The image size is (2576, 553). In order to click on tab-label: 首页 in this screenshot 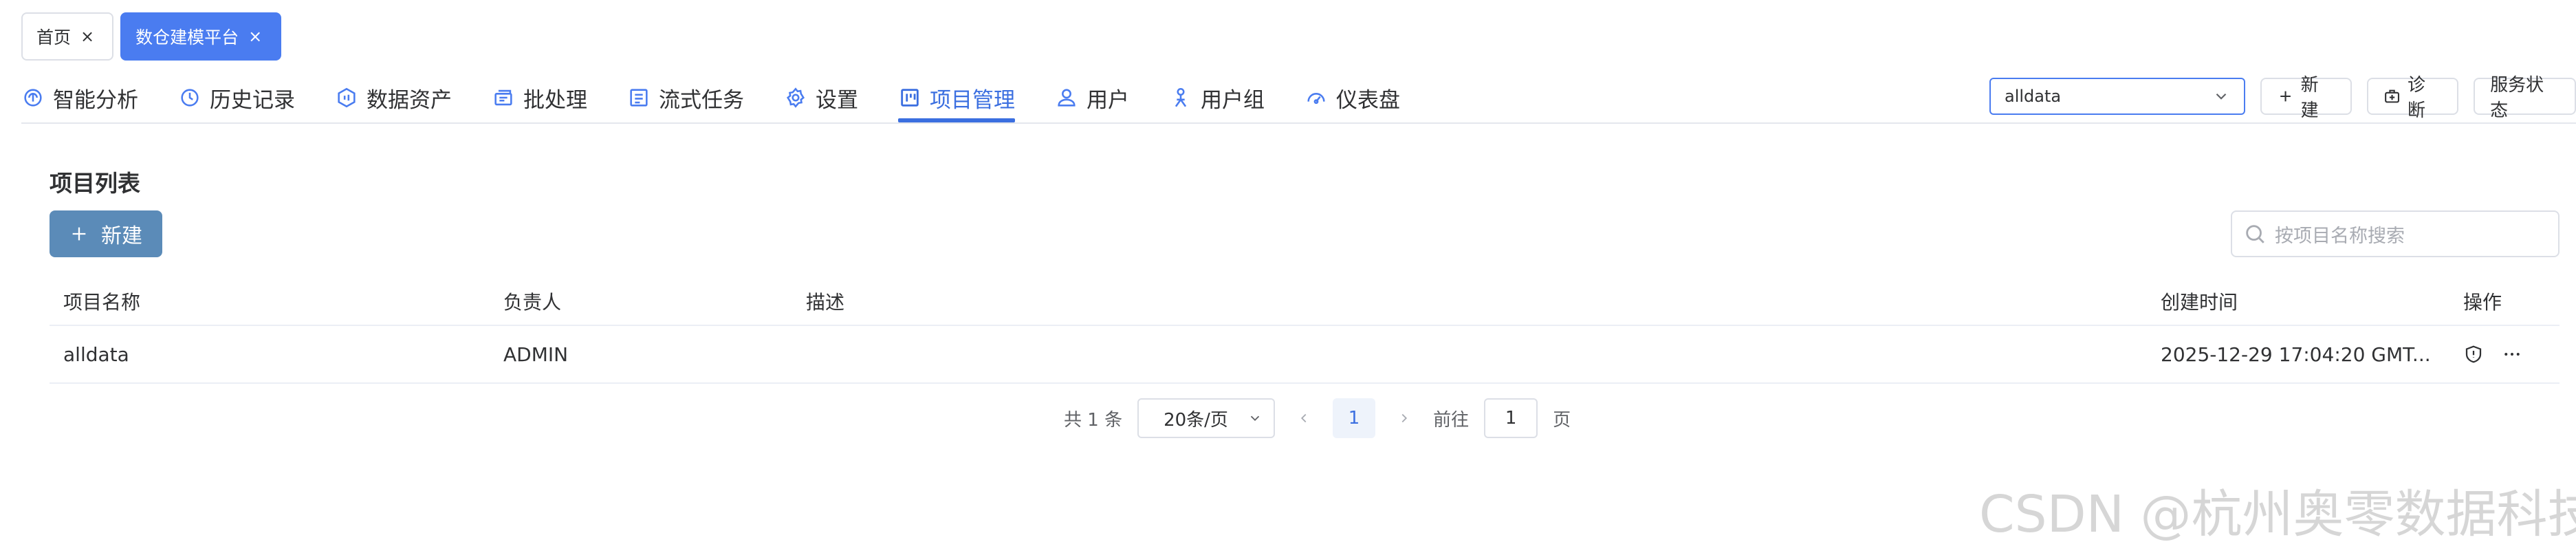, I will do `click(54, 37)`.